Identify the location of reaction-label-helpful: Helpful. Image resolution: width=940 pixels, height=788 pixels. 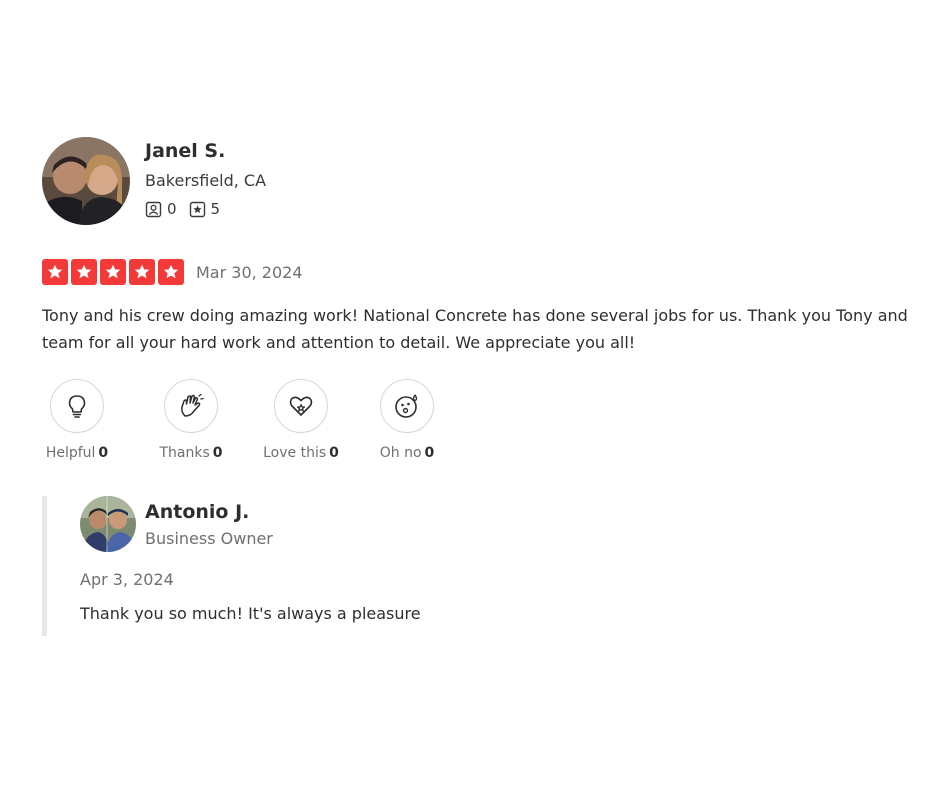
(70, 453).